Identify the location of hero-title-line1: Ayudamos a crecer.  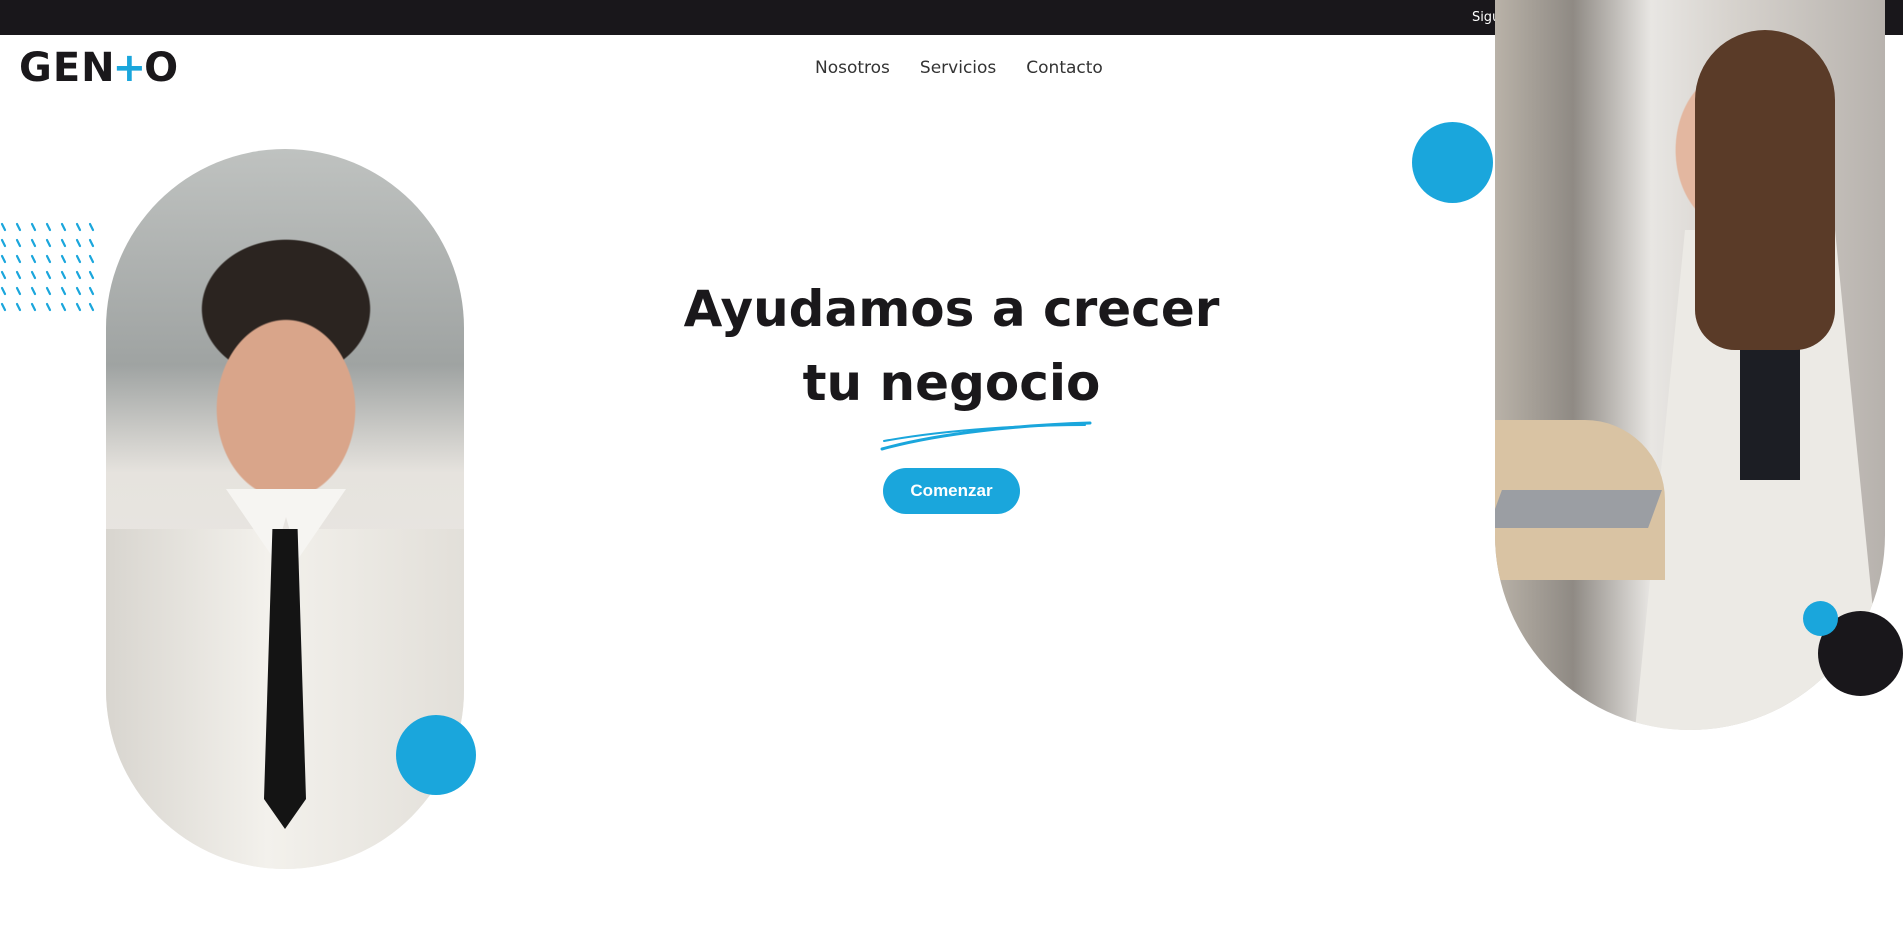
(951, 309).